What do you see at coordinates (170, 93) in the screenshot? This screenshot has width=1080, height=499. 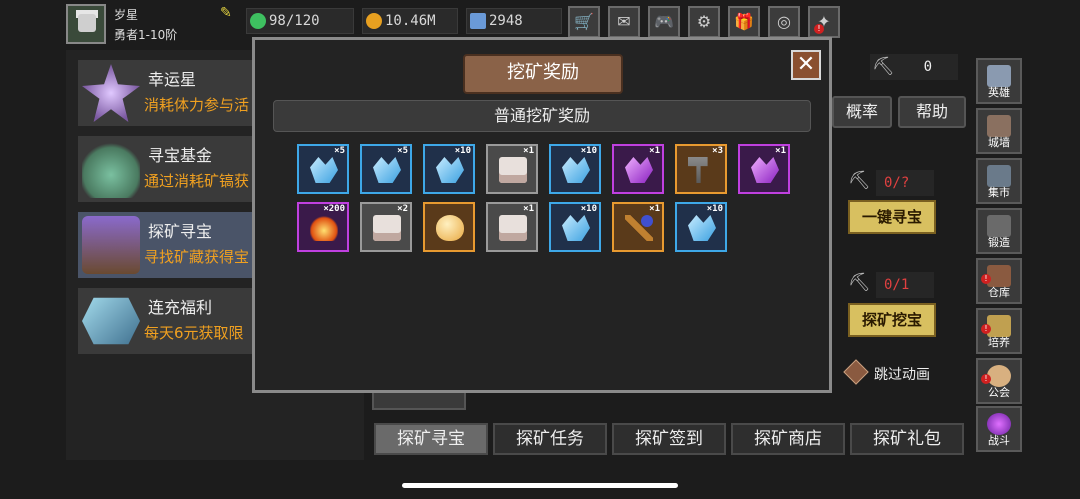 I see `event-lucky-star: 幸运星 消耗体力参与活` at bounding box center [170, 93].